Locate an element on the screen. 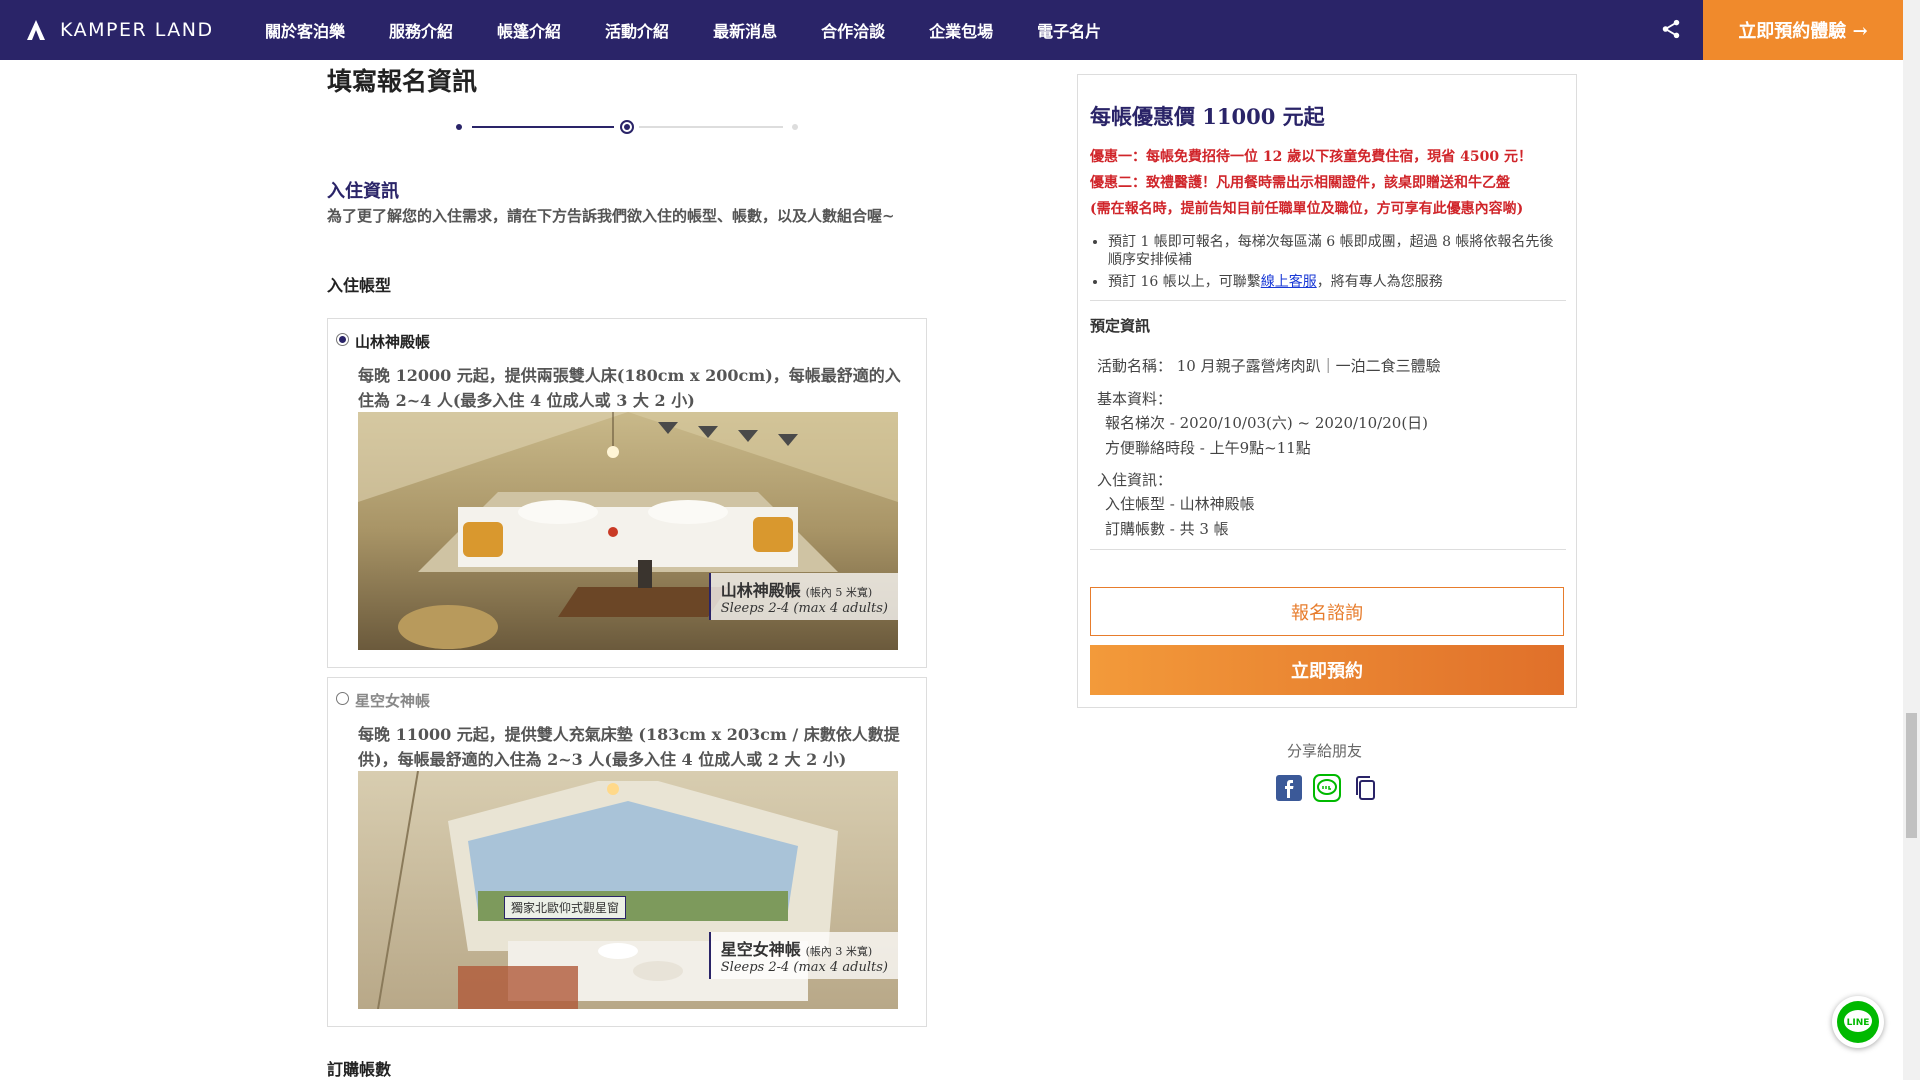 The height and width of the screenshot is (1080, 1920). caption-width: (帳內 3 米寬) is located at coordinates (839, 951).